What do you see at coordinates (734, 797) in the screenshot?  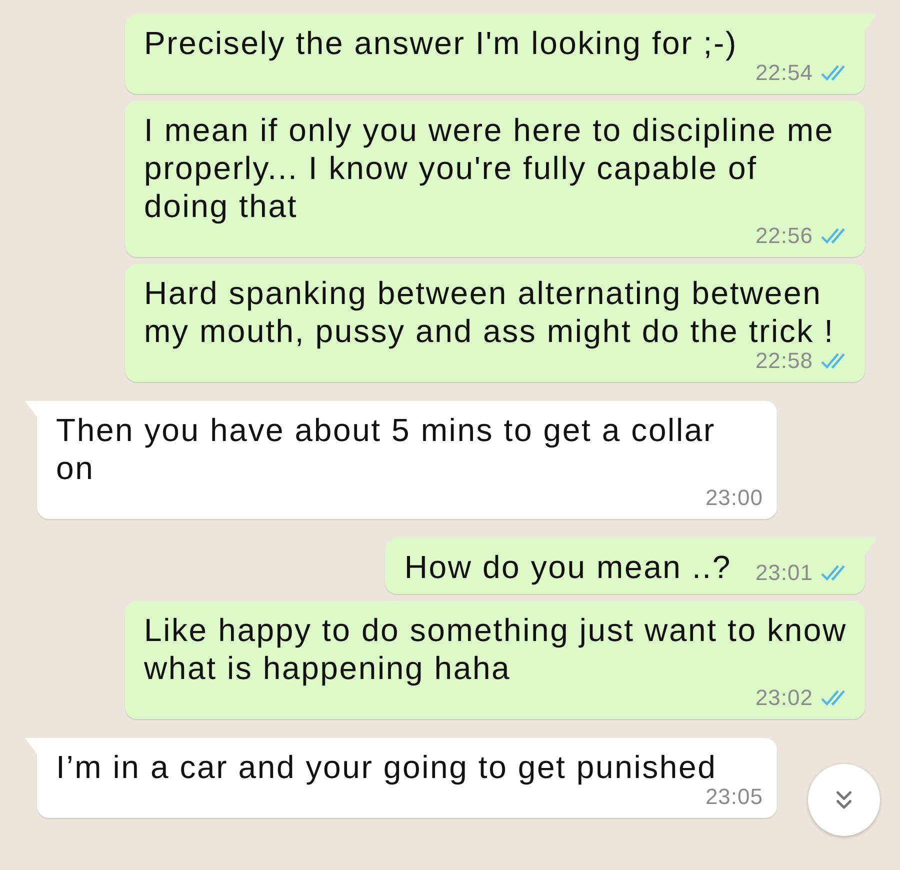 I see `message-time: 23:05` at bounding box center [734, 797].